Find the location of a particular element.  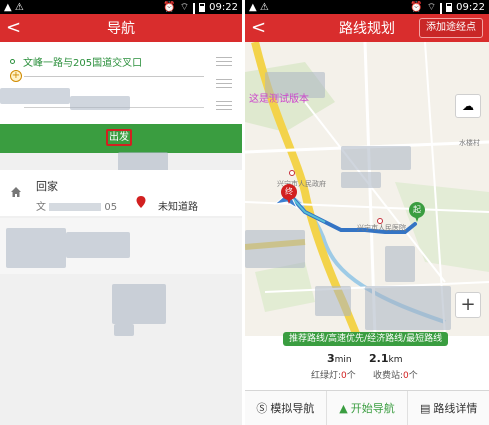

page-title: 路线规划 is located at coordinates (367, 29).